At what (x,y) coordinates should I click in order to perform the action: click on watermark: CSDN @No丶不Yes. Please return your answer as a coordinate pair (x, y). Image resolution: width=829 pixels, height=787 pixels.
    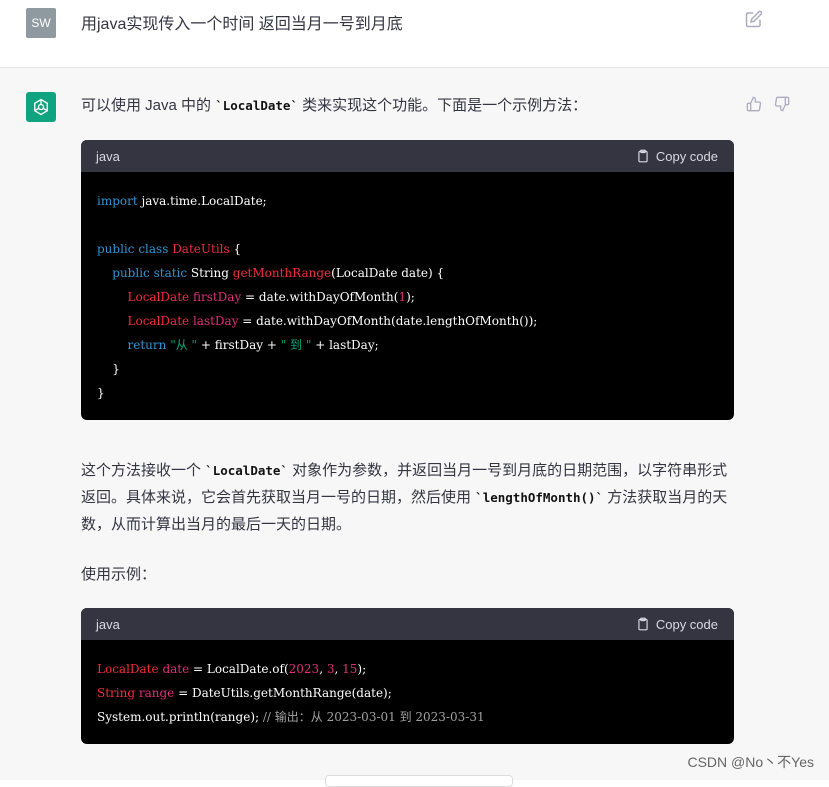
    Looking at the image, I should click on (750, 762).